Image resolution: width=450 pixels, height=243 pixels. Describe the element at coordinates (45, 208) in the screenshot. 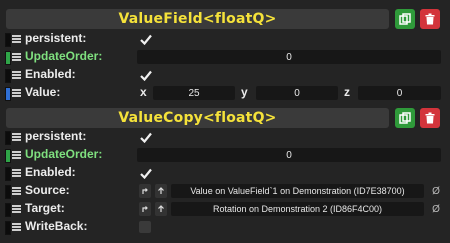

I see `field-label: Target:` at that location.